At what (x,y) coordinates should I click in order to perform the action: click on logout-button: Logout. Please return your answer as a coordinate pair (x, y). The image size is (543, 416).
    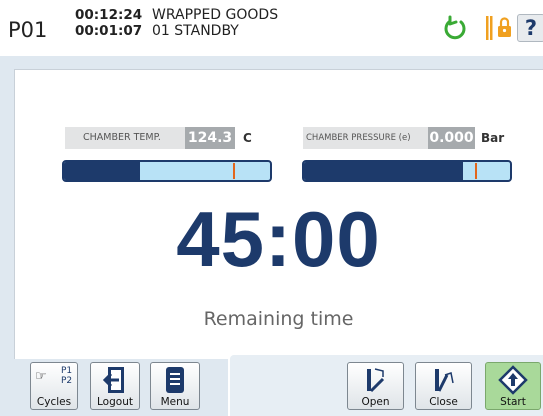
    Looking at the image, I should click on (115, 386).